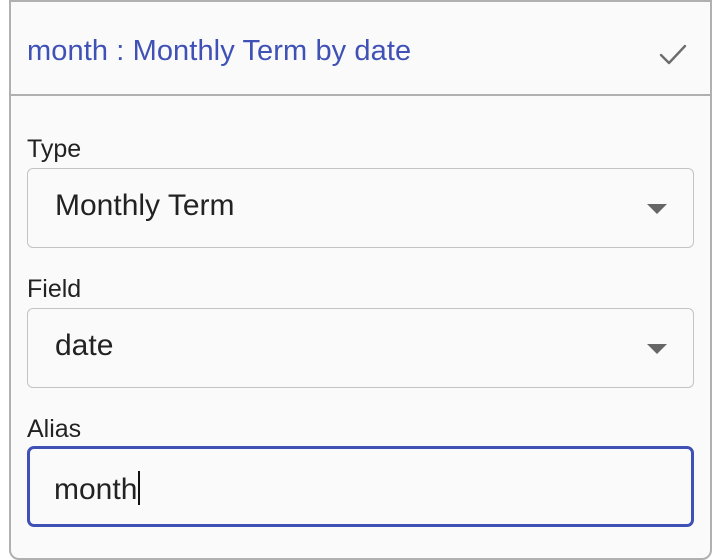  Describe the element at coordinates (360, 348) in the screenshot. I see `field-select: date` at that location.